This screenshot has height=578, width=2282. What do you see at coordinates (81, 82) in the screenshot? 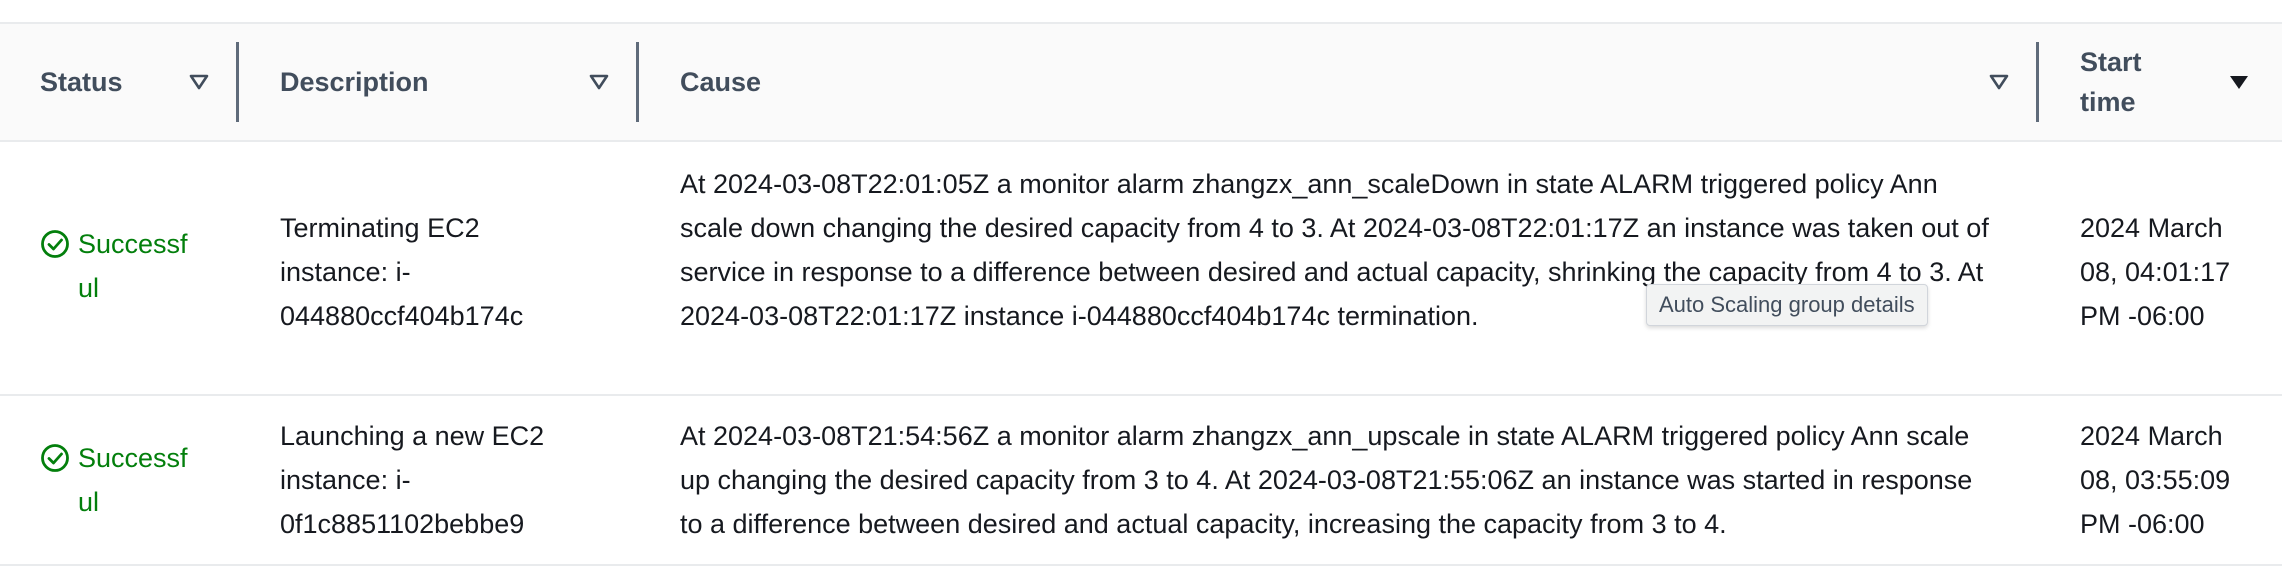
I see `column-header-label: Status` at bounding box center [81, 82].